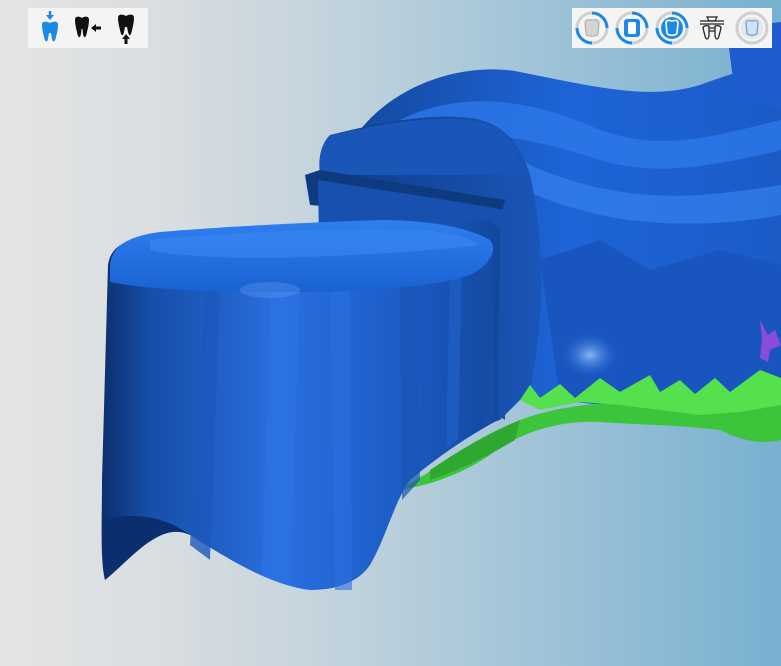  I want to click on tooth-bridge-icon, so click(632, 28).